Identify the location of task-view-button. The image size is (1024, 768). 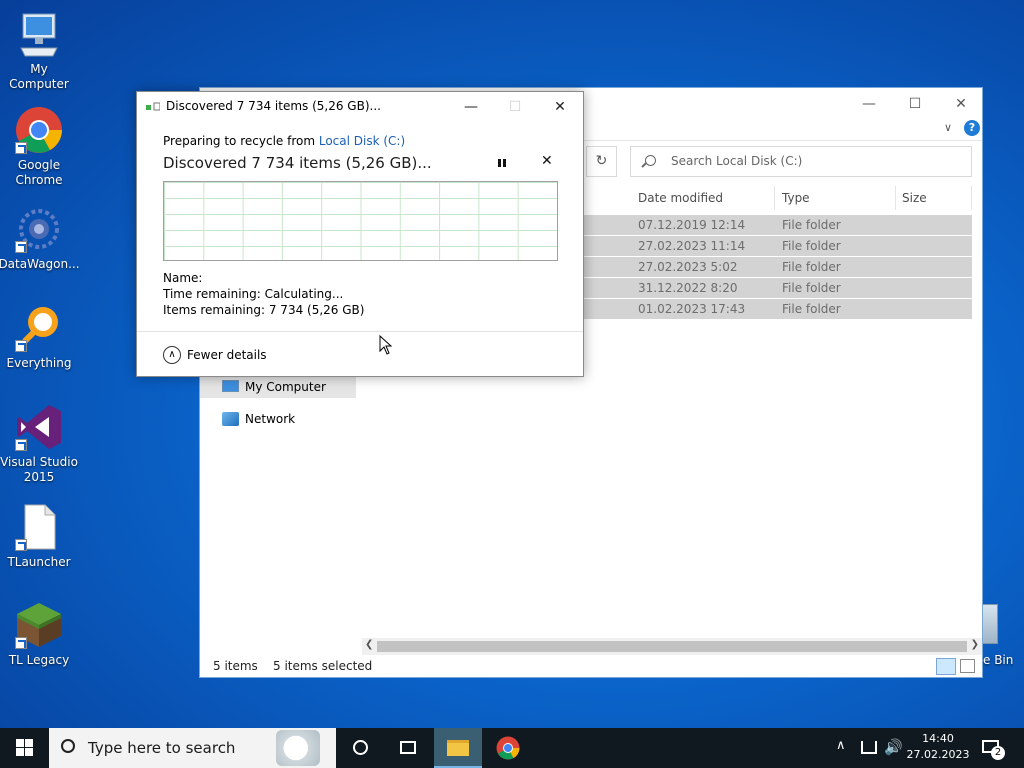
(408, 748).